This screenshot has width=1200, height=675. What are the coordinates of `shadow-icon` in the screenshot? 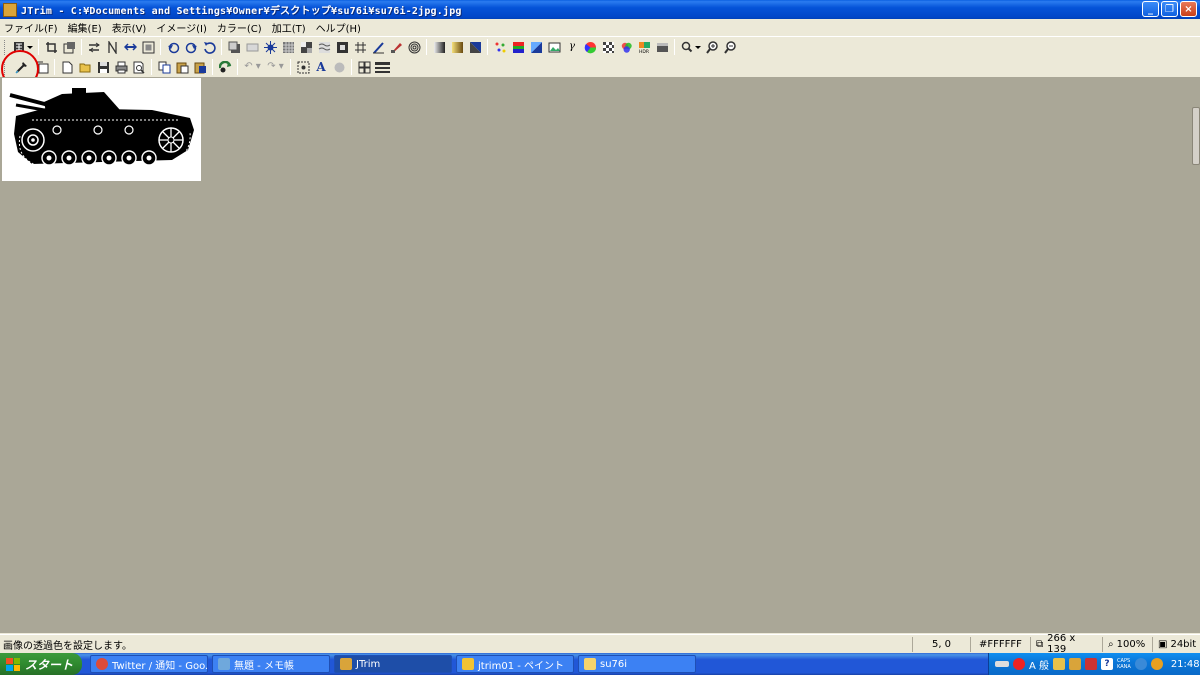 It's located at (234, 47).